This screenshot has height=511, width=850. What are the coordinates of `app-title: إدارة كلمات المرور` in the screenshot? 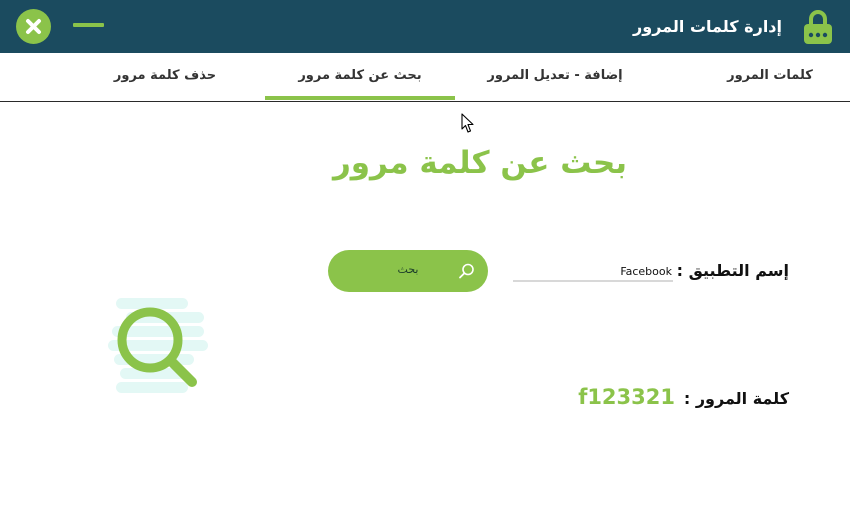 It's located at (707, 26).